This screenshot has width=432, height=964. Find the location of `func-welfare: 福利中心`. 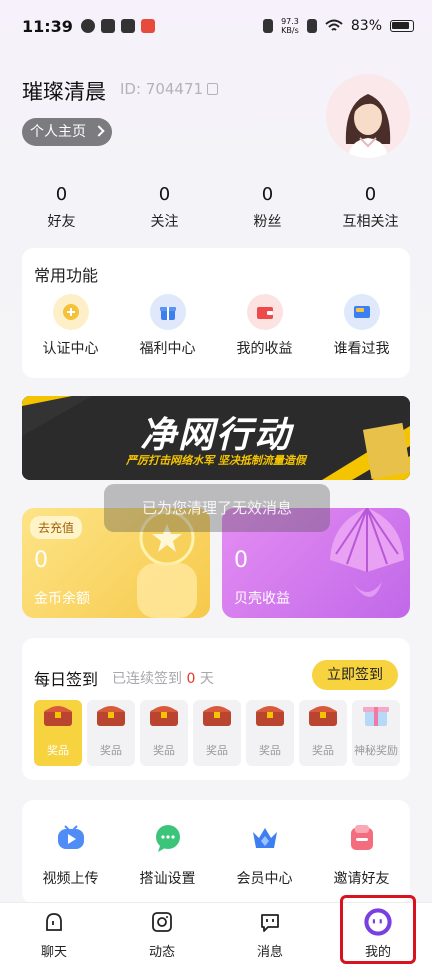

func-welfare: 福利中心 is located at coordinates (167, 326).